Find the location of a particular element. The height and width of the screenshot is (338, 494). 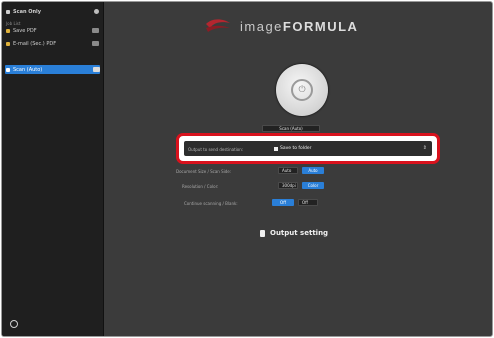

logo: imageFORMULA is located at coordinates (304, 26).